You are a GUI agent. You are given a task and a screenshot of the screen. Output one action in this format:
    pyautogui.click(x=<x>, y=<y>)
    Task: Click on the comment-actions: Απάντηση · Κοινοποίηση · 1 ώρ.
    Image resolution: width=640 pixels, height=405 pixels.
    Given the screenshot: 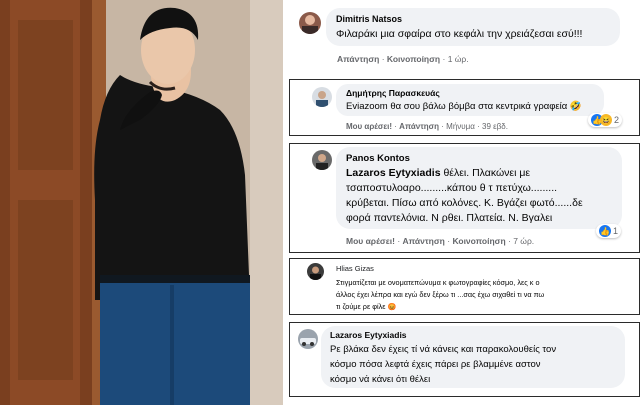 What is the action you would take?
    pyautogui.click(x=403, y=59)
    